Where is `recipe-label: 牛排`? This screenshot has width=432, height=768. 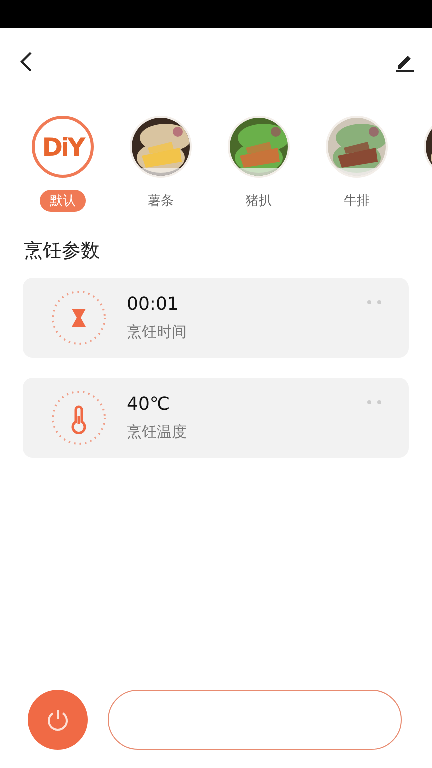 recipe-label: 牛排 is located at coordinates (357, 201).